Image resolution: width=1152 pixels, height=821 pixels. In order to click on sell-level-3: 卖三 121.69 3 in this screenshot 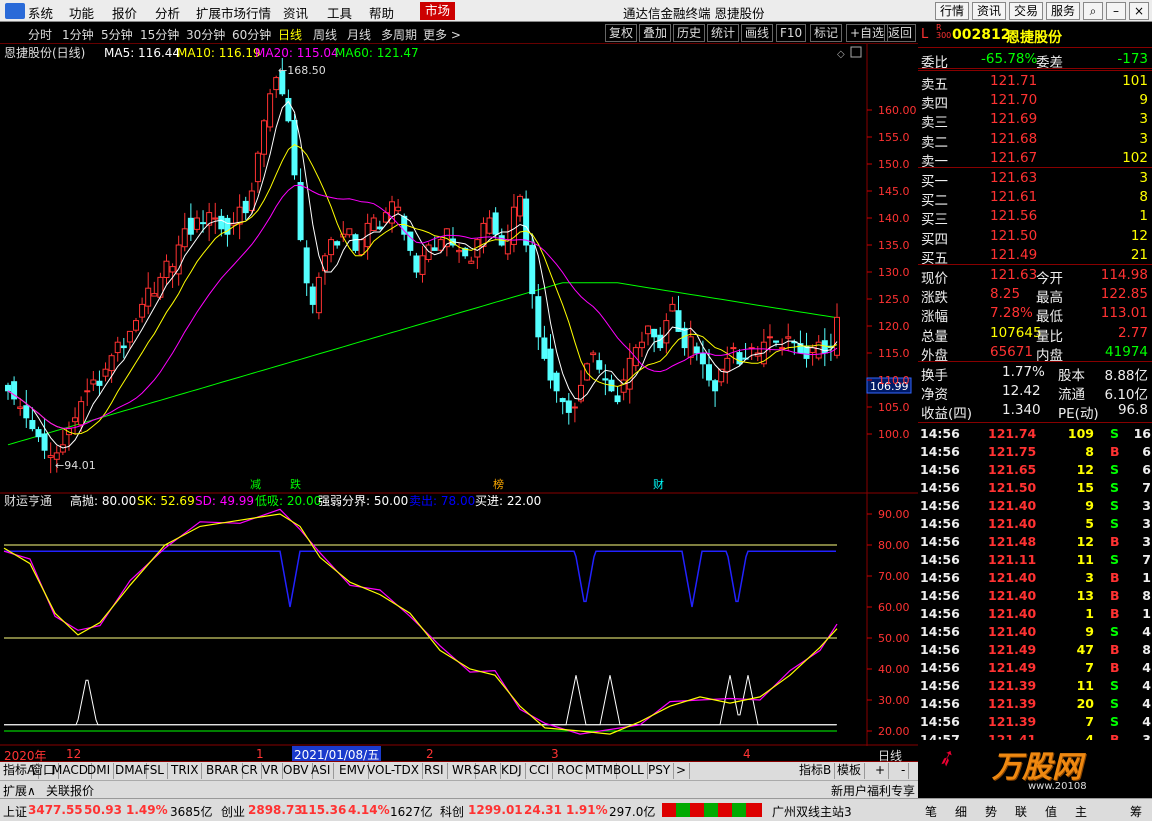, I will do `click(1035, 120)`.